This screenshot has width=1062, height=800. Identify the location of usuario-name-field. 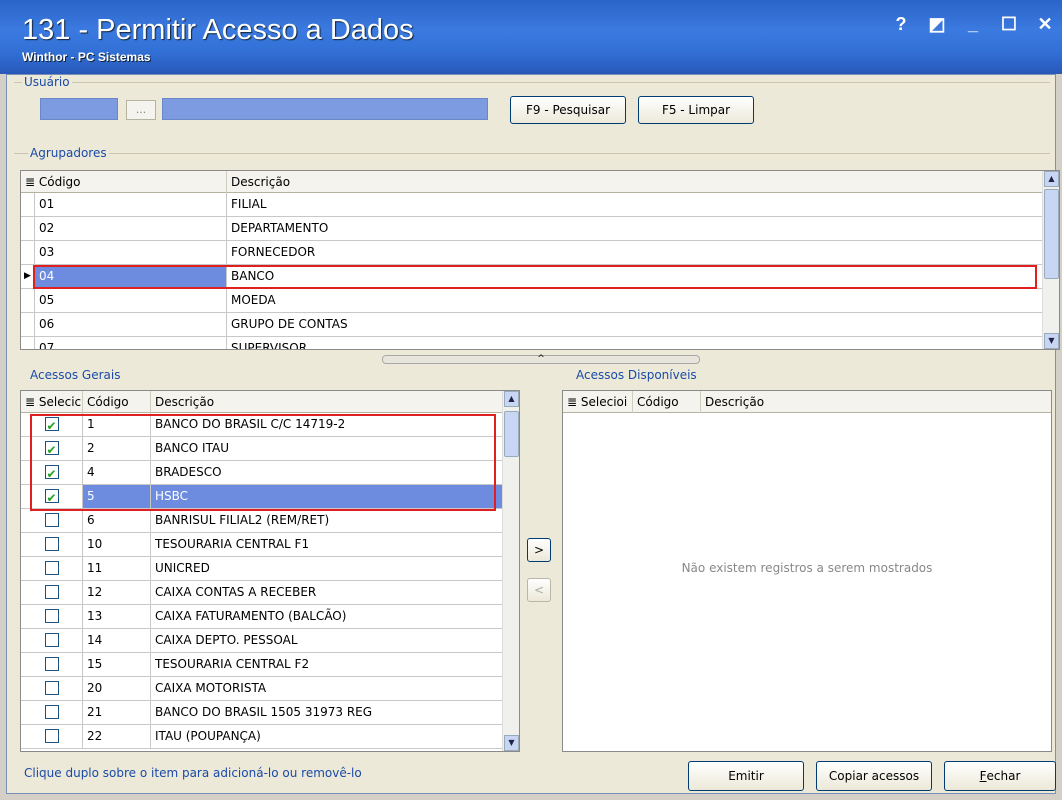
(325, 109).